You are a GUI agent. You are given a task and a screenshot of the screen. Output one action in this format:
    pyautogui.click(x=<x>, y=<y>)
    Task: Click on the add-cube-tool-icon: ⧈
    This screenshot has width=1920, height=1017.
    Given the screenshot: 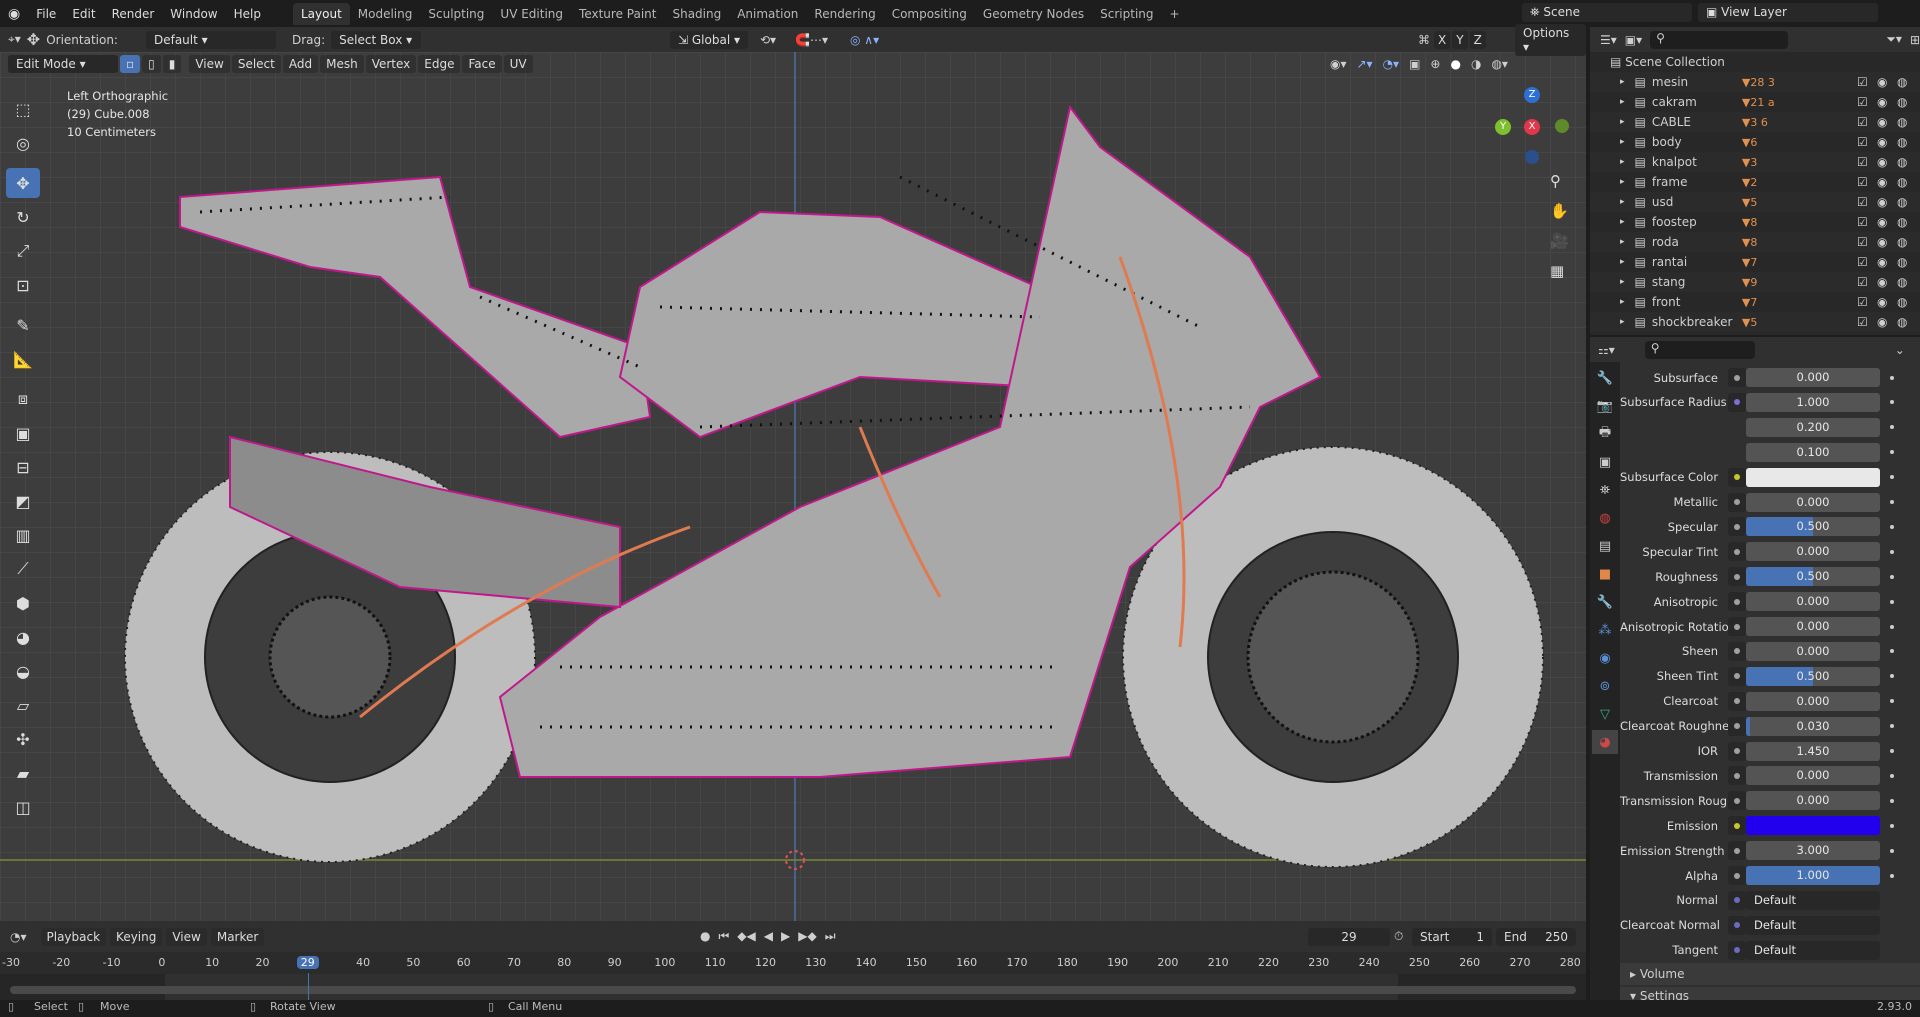 What is the action you would take?
    pyautogui.click(x=23, y=399)
    